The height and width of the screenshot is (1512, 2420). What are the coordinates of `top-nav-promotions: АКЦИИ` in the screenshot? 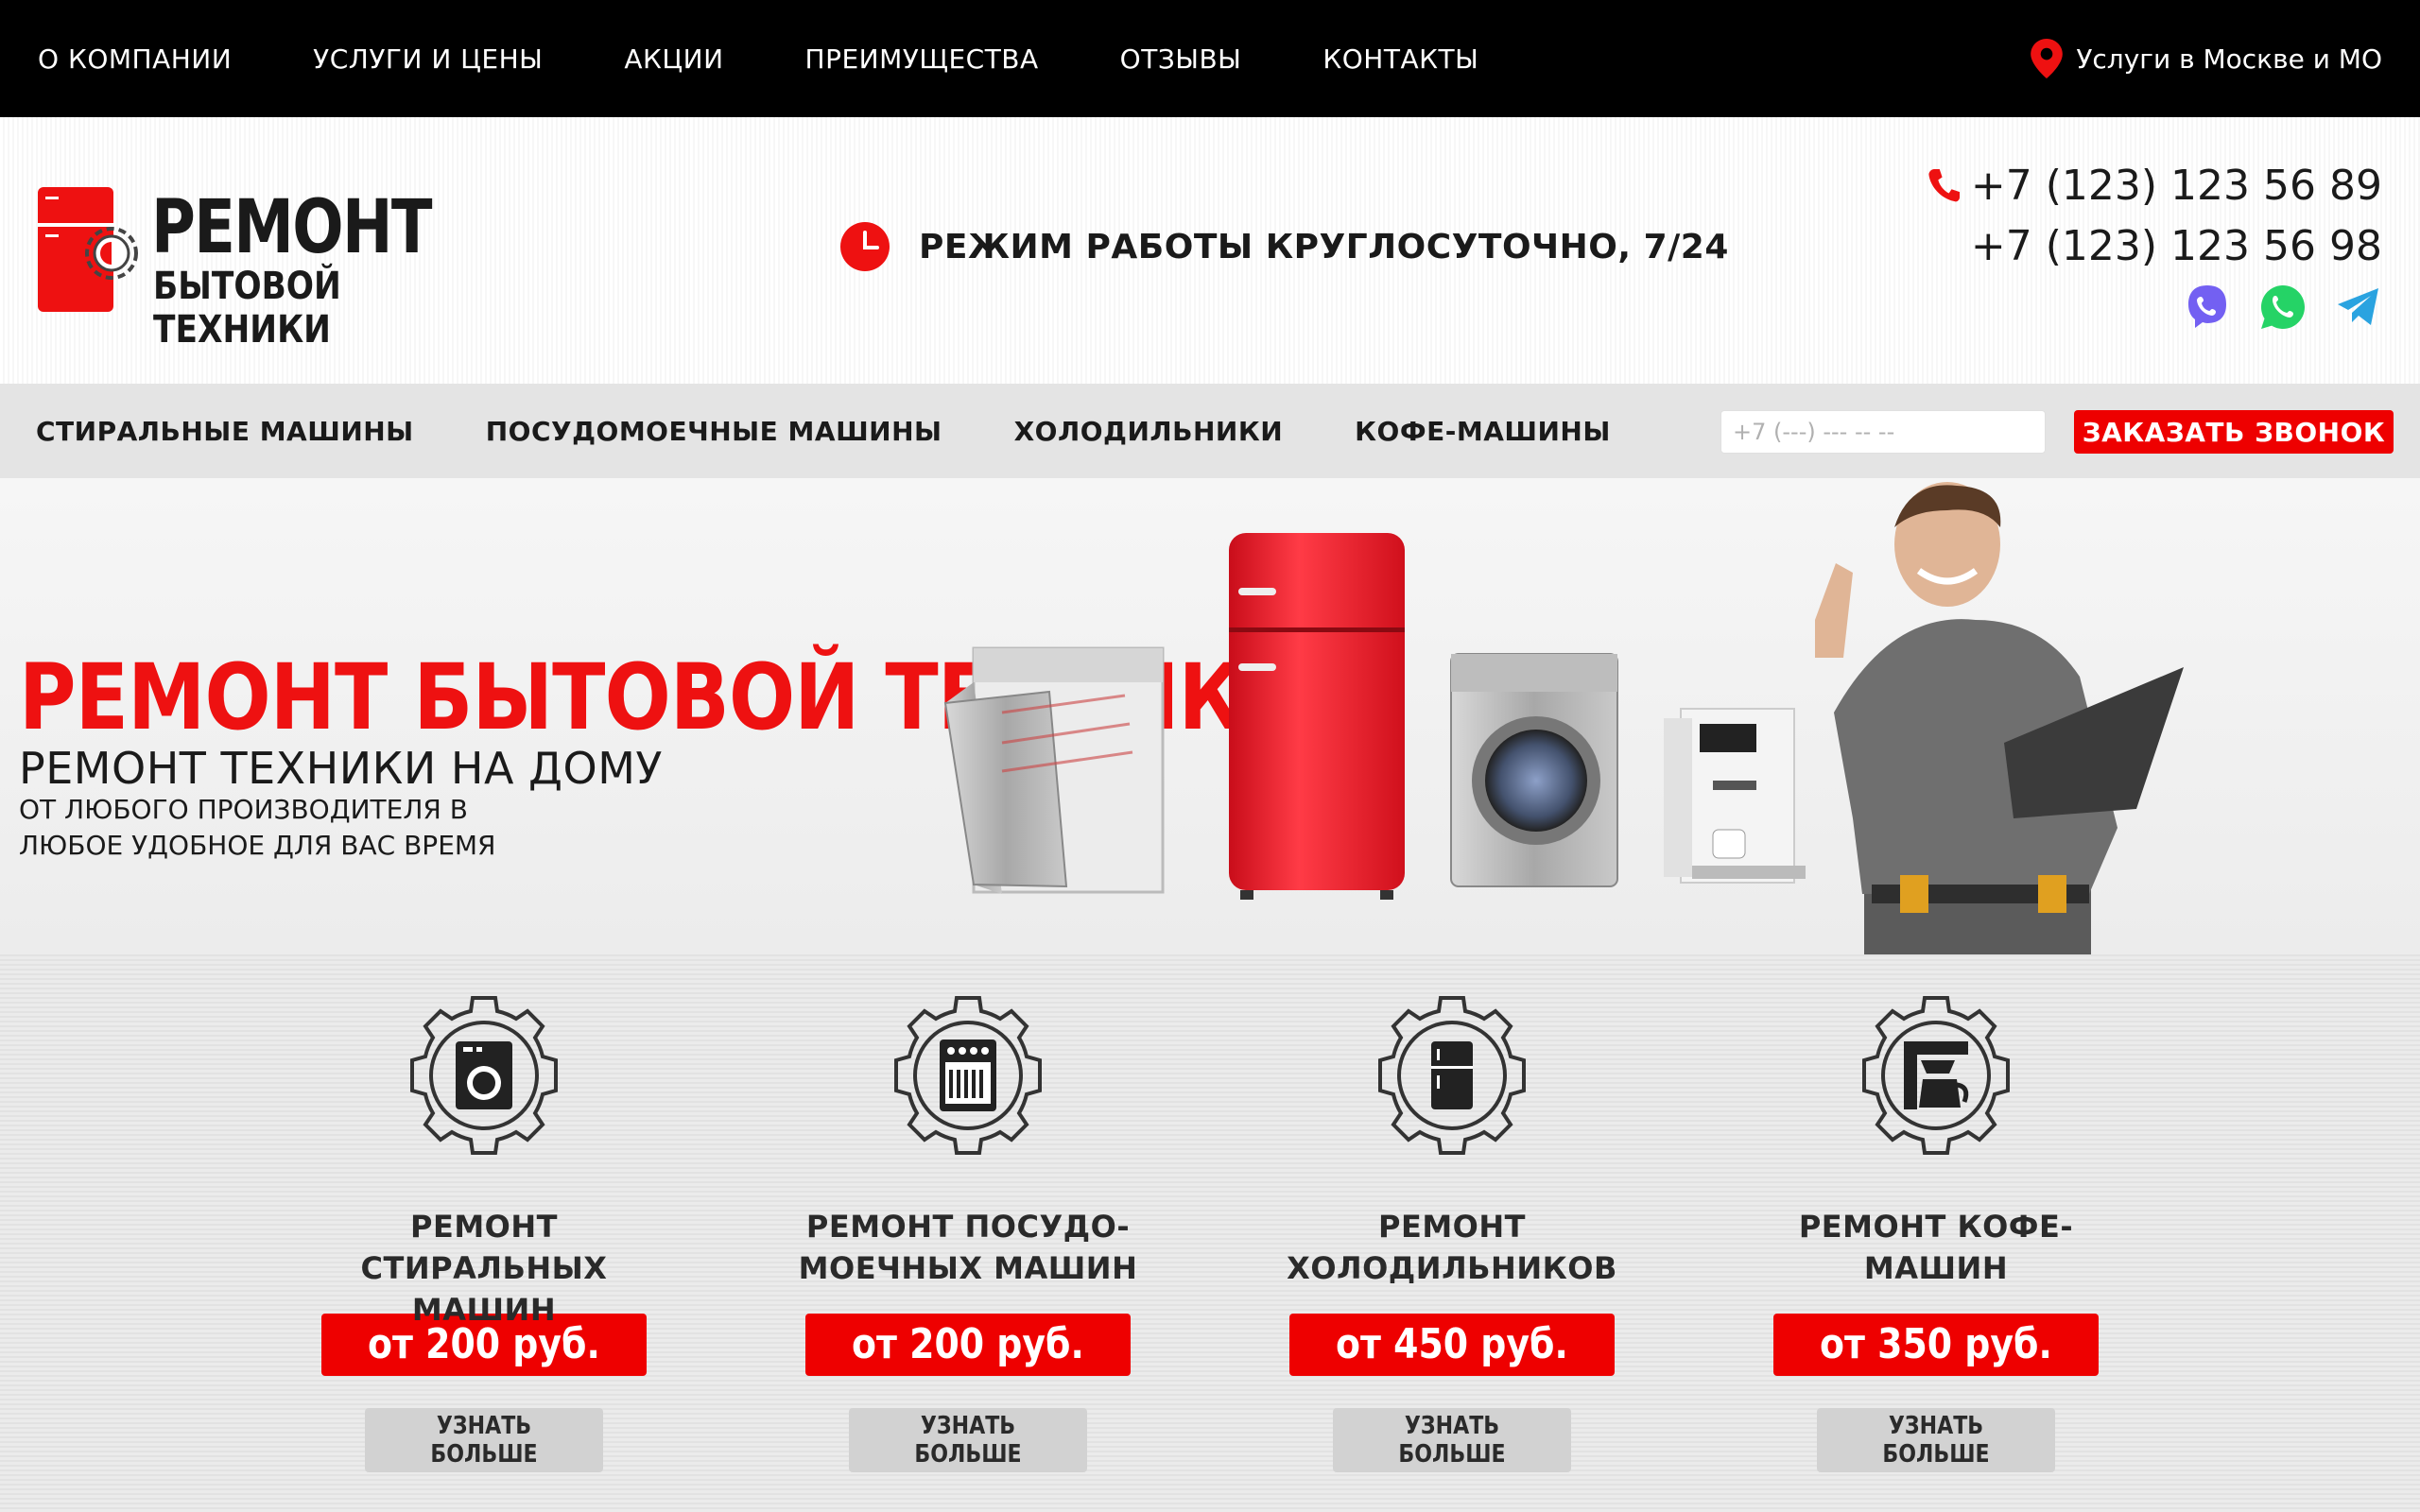 It's located at (673, 59).